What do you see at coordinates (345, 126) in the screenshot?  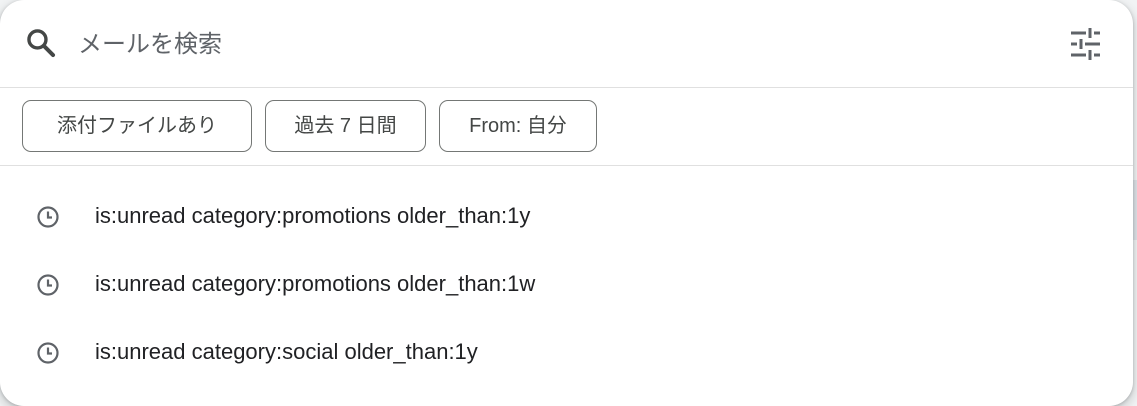 I see `chip-last-7-days: 過去 7 日間` at bounding box center [345, 126].